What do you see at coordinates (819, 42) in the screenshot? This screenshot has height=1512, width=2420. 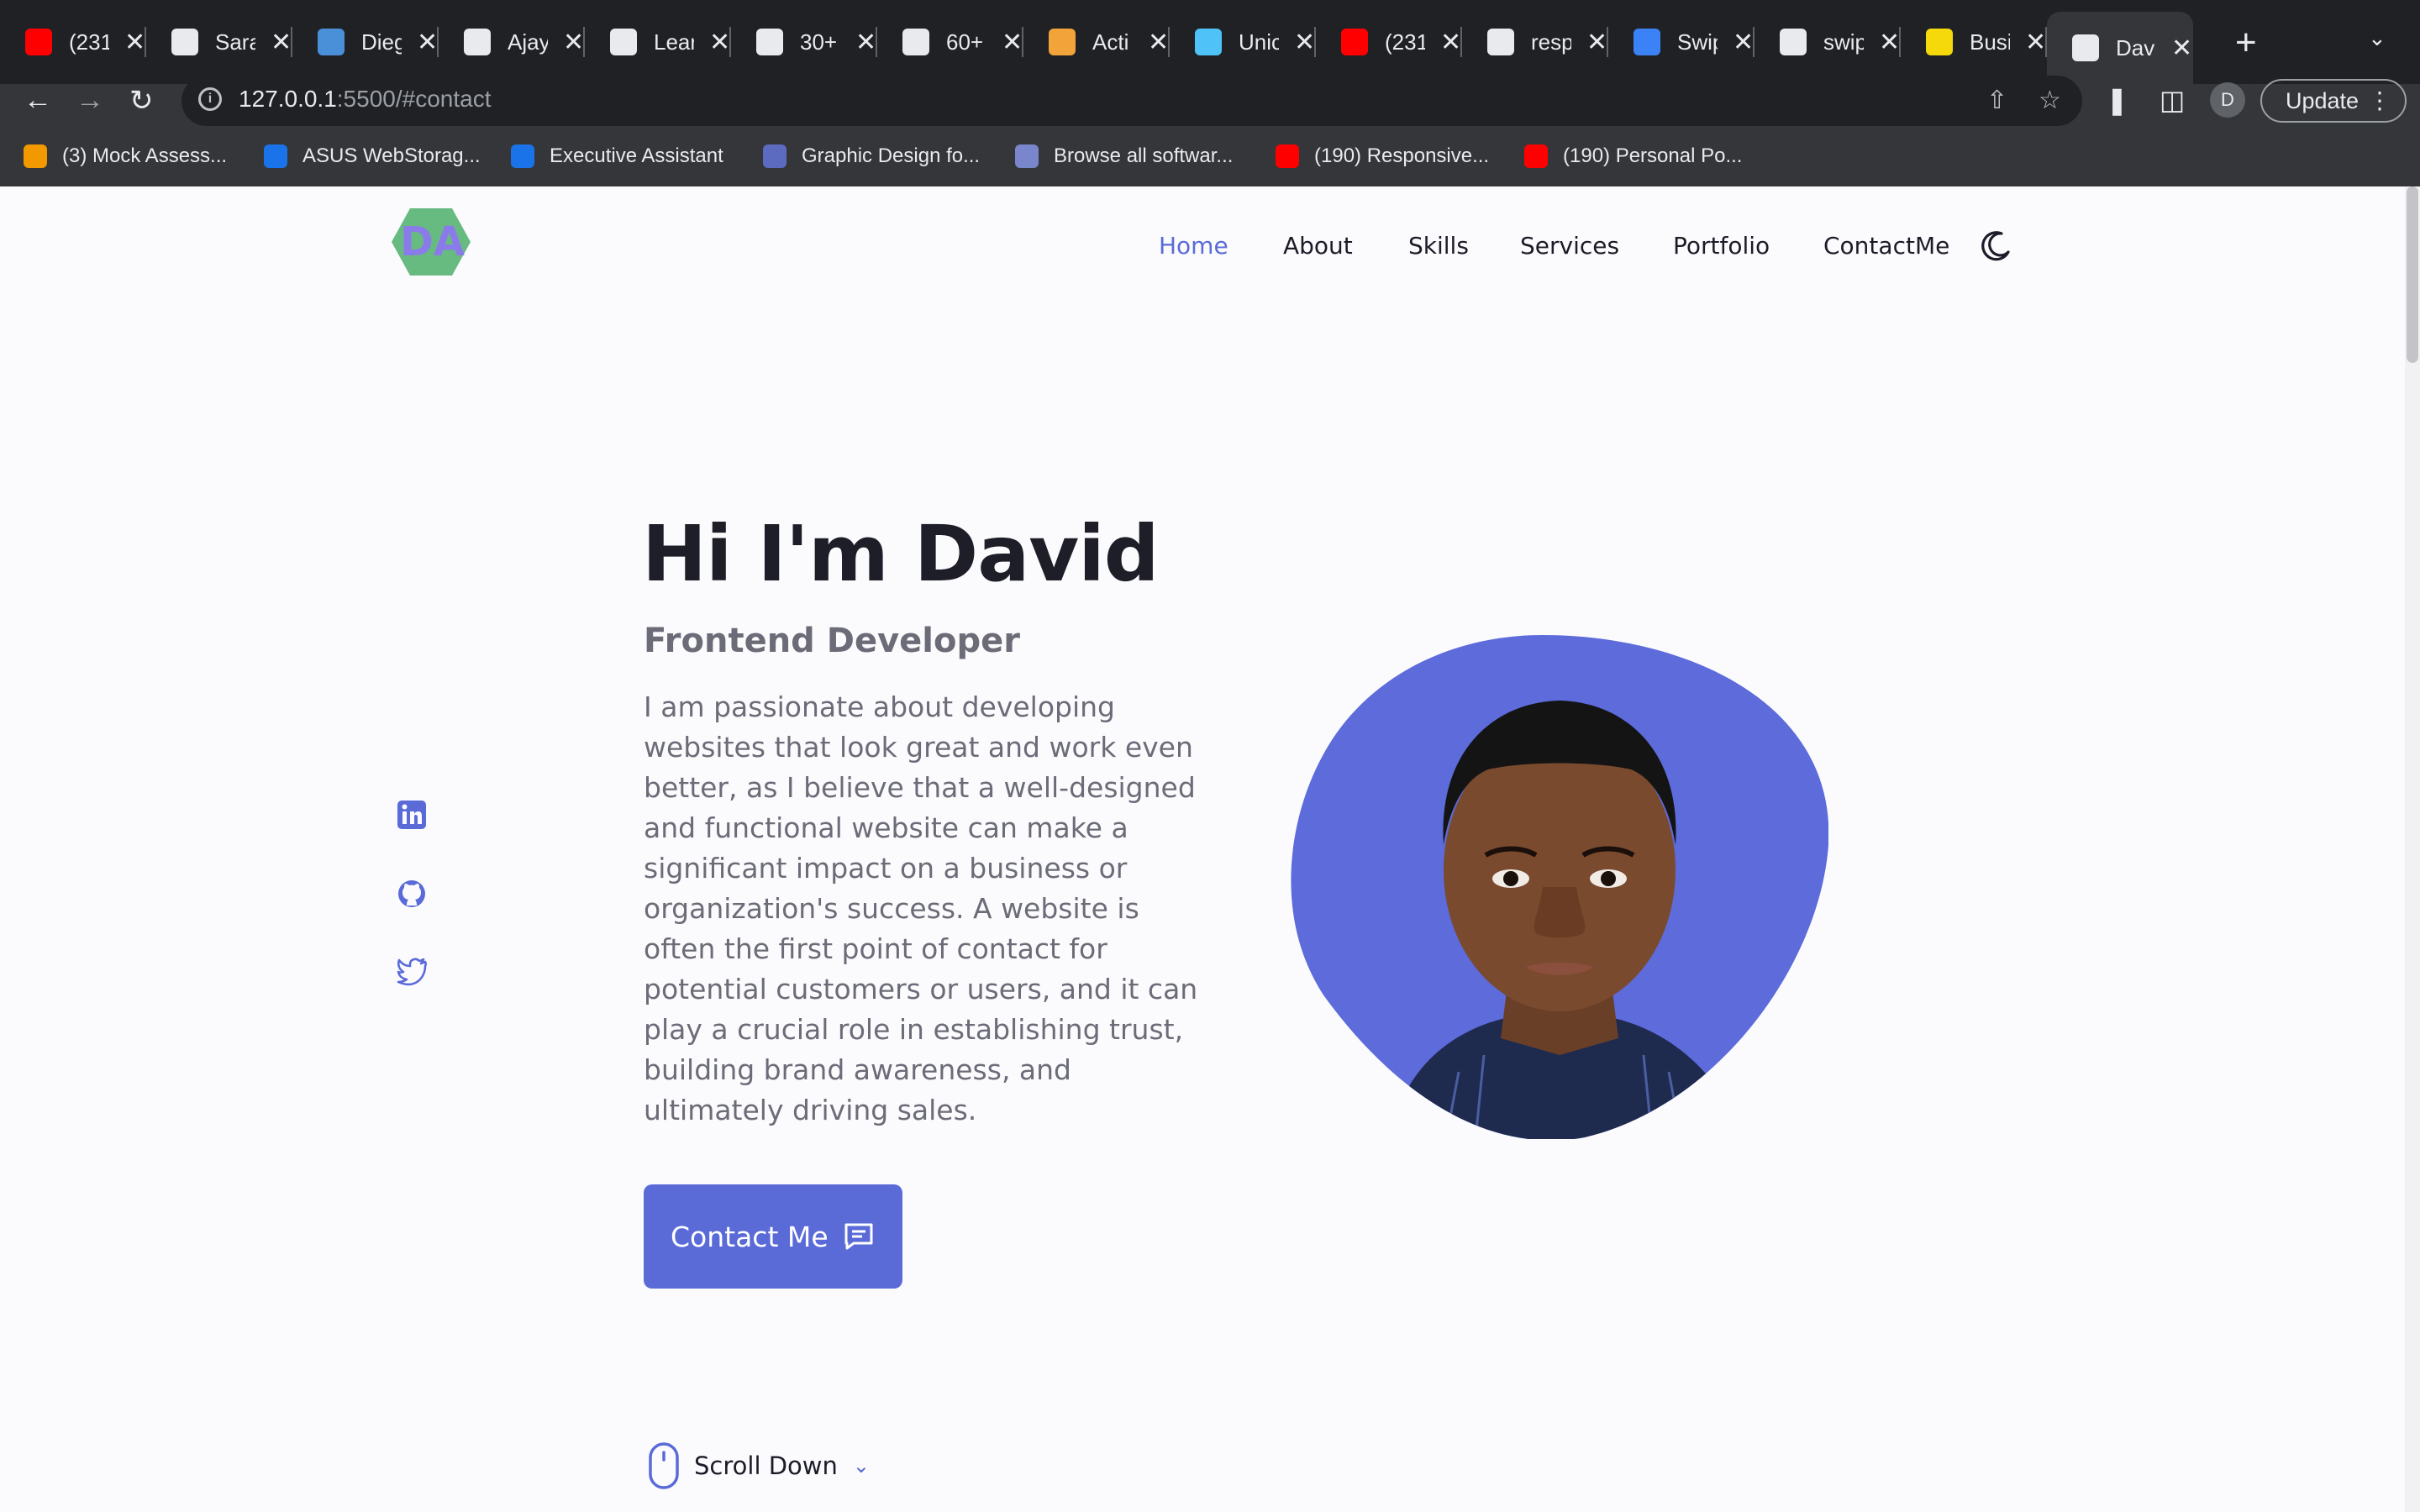 I see `tab-title: 30+` at bounding box center [819, 42].